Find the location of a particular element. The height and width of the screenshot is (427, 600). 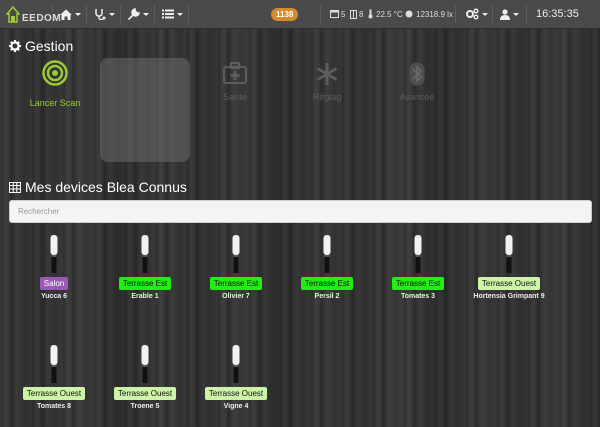

table-icon is located at coordinates (15, 187).